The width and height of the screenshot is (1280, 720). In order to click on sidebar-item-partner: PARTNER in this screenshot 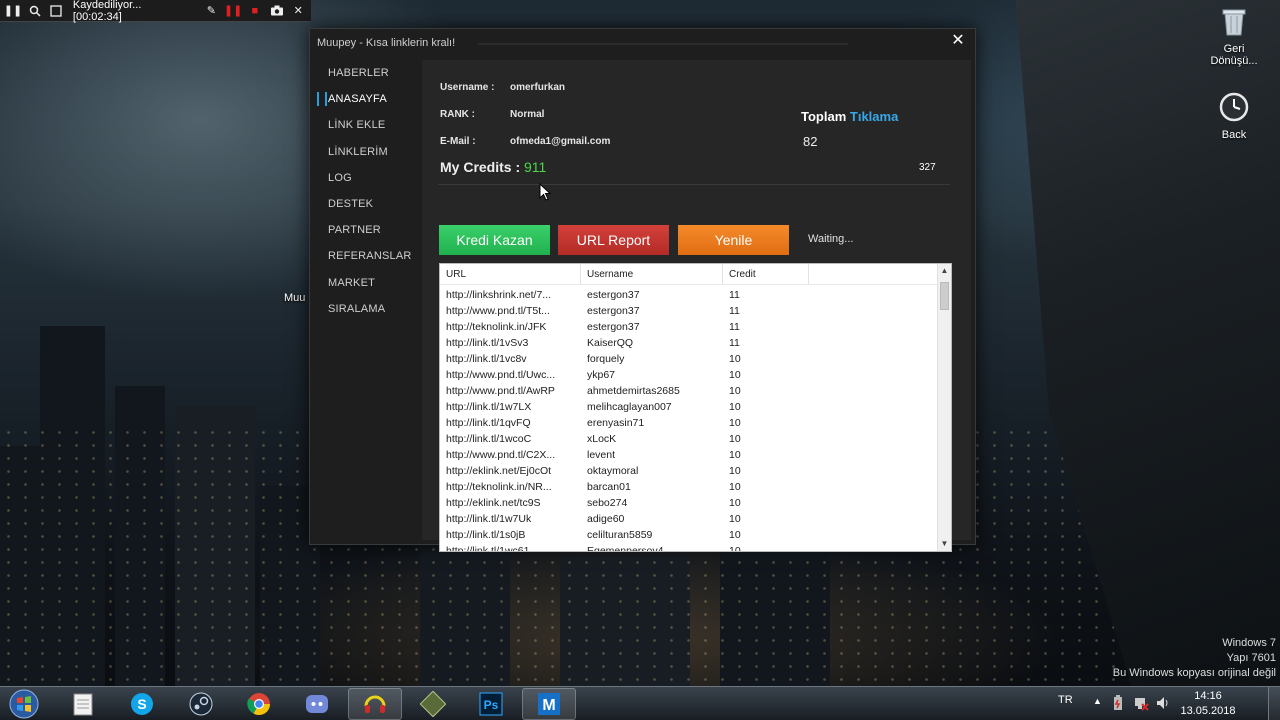, I will do `click(368, 230)`.